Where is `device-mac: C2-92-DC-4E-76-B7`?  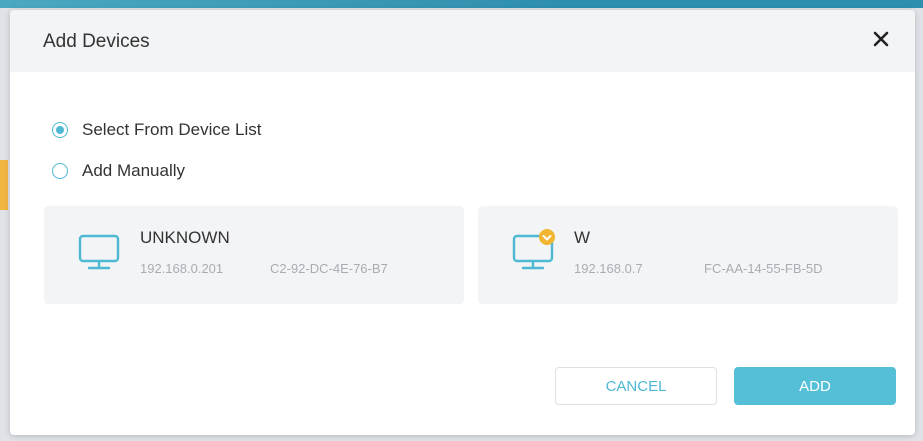 device-mac: C2-92-DC-4E-76-B7 is located at coordinates (329, 268).